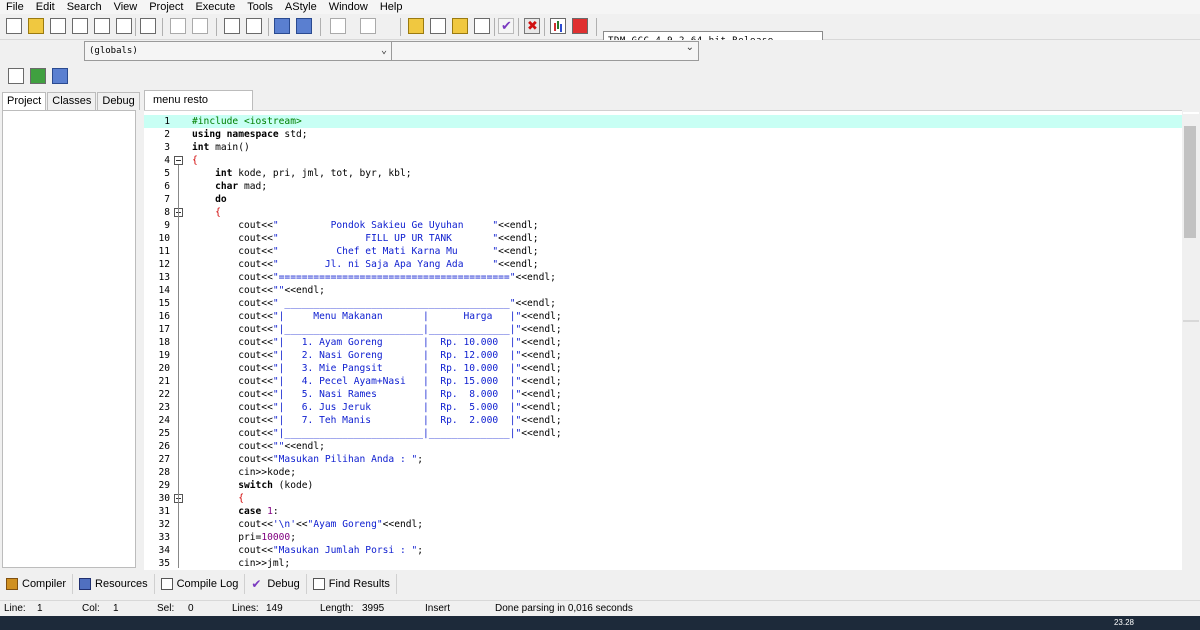 This screenshot has height=630, width=1200. What do you see at coordinates (178, 160) in the screenshot?
I see `fold-toggle-icon` at bounding box center [178, 160].